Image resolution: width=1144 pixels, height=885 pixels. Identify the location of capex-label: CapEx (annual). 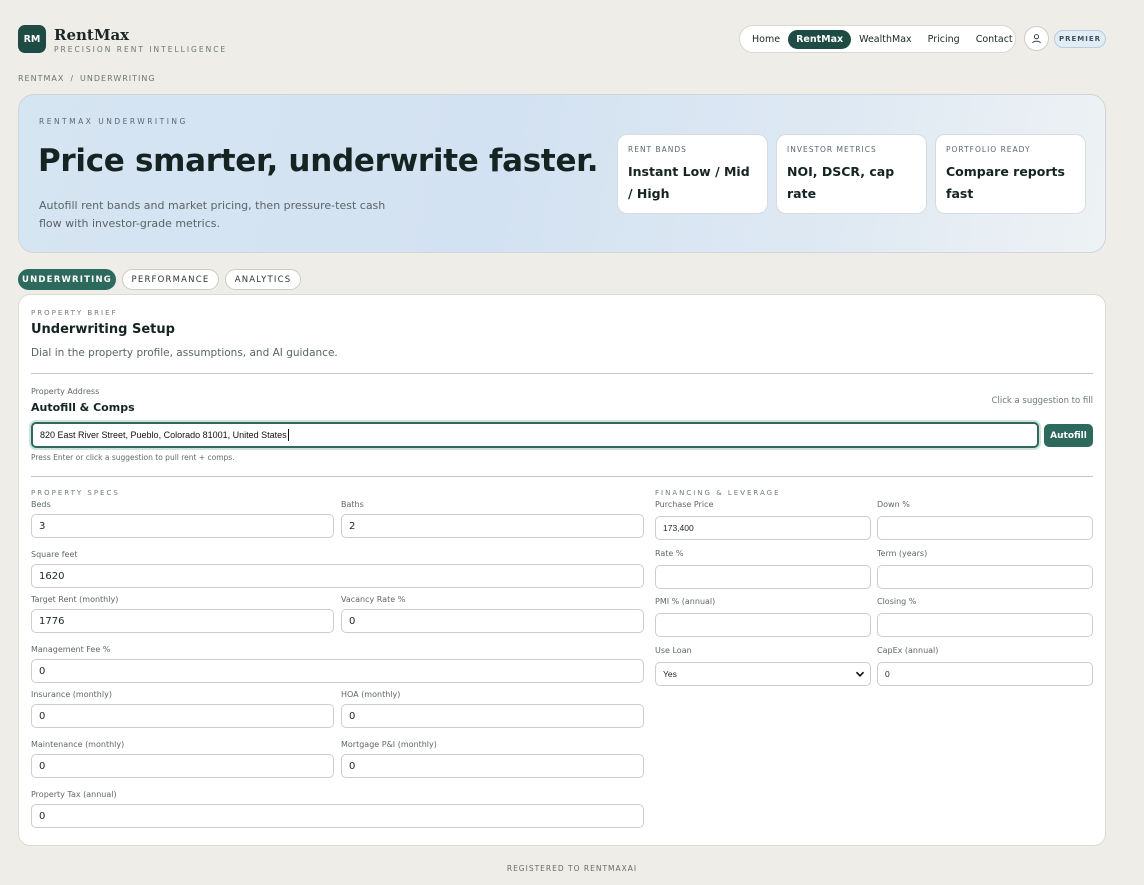
(908, 650).